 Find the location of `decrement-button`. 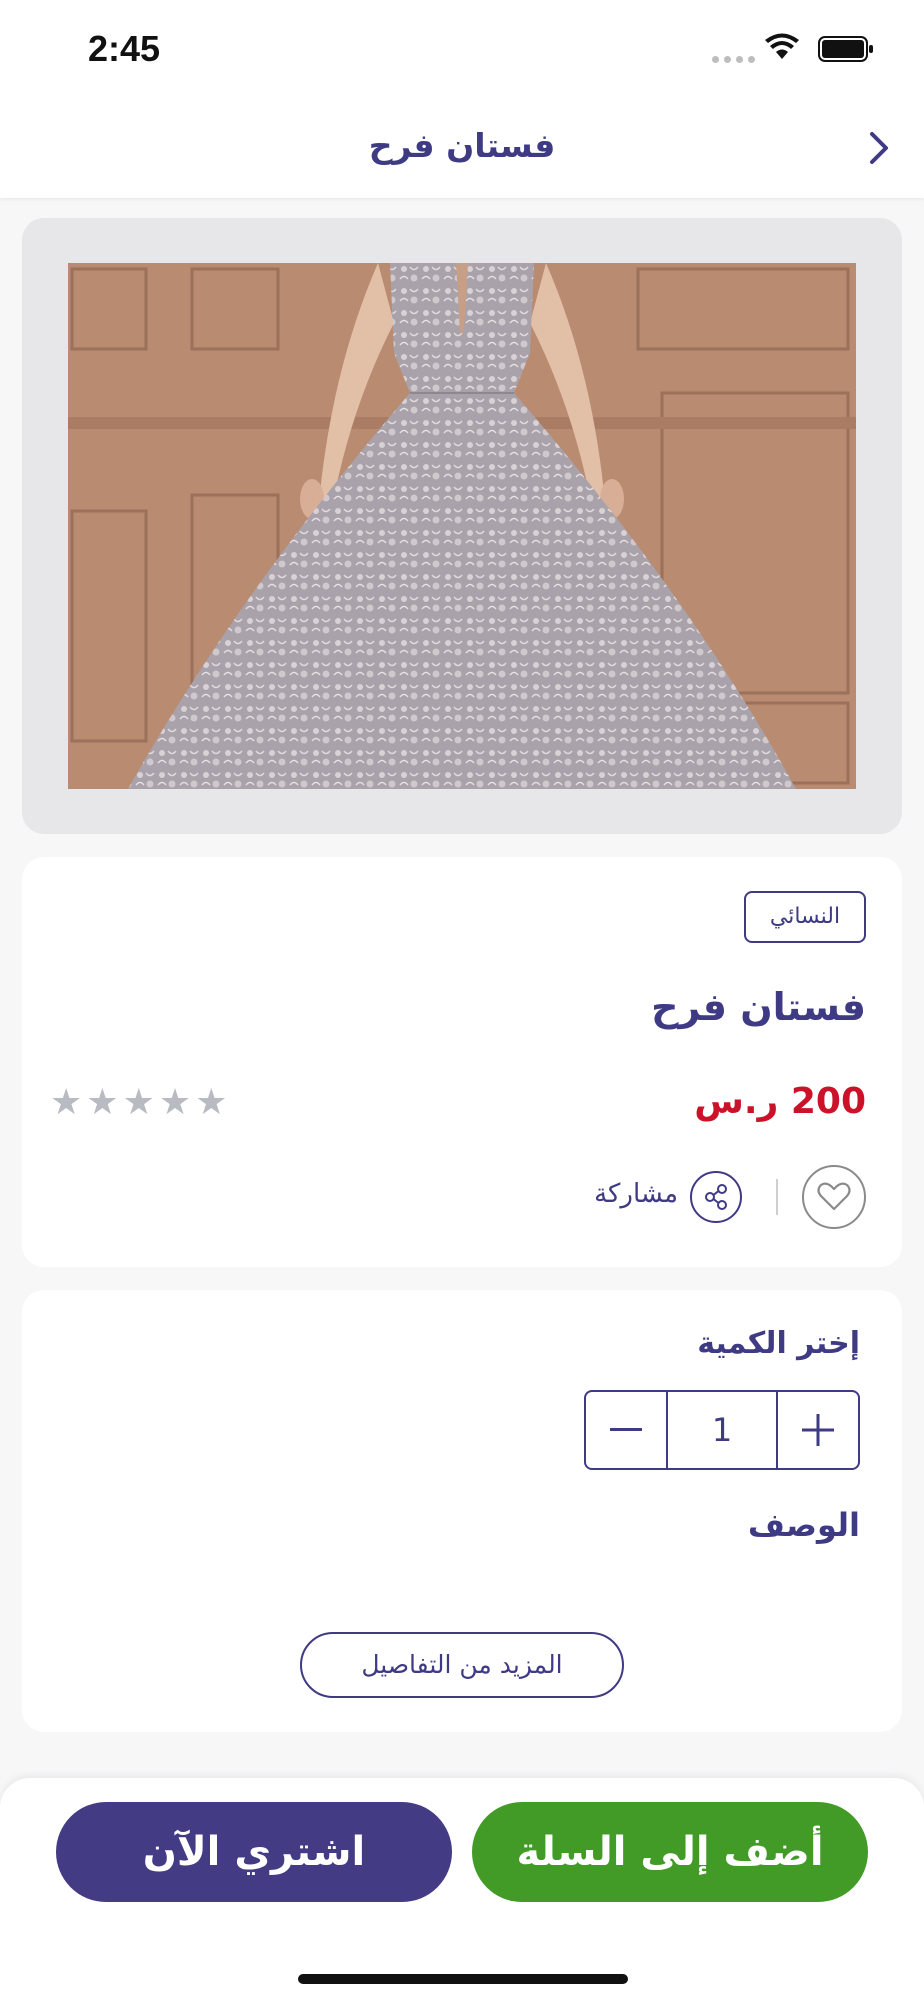

decrement-button is located at coordinates (627, 1430).